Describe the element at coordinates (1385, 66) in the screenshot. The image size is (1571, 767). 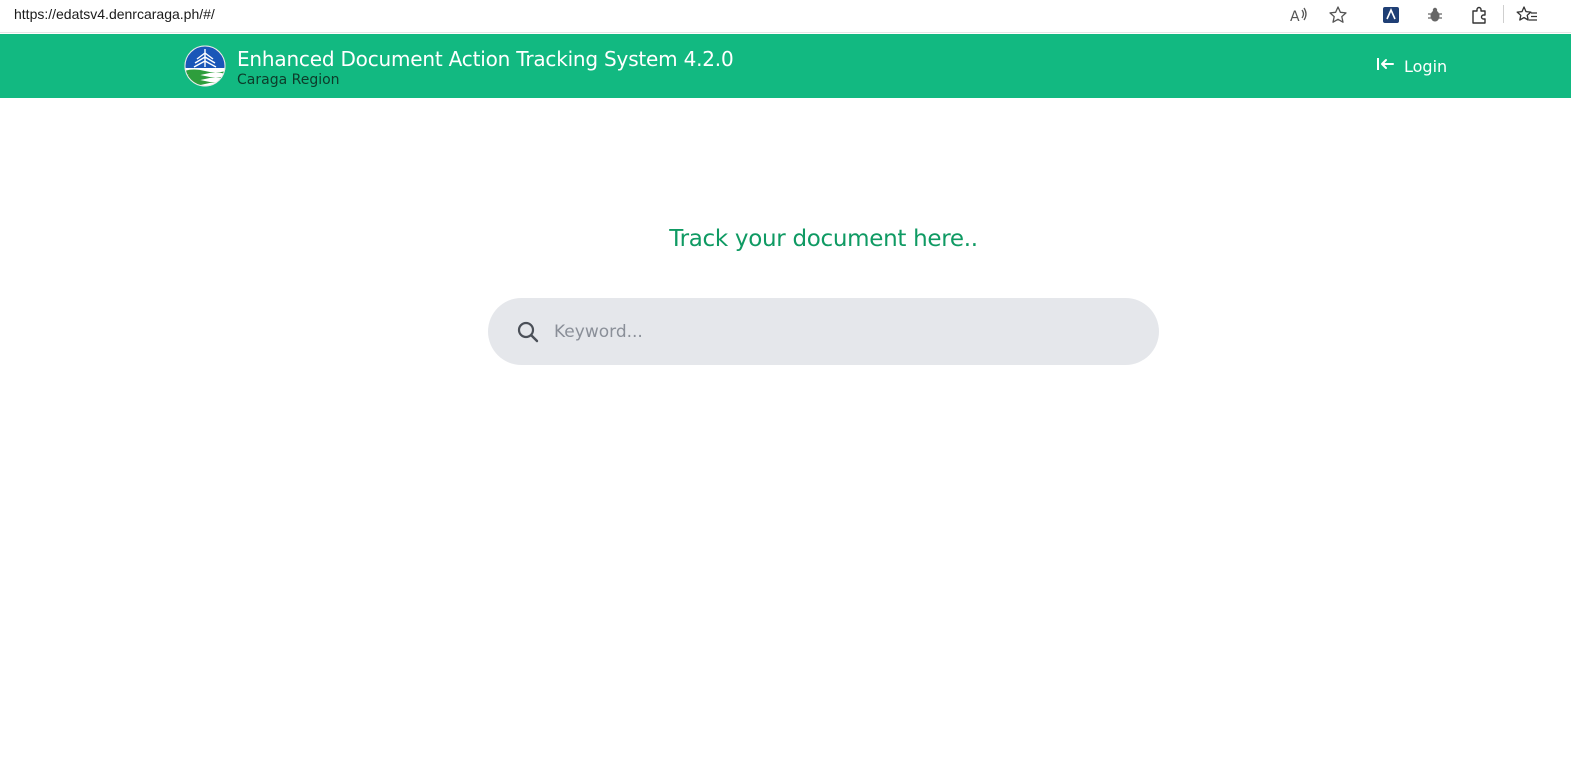
I see `login-icon` at that location.